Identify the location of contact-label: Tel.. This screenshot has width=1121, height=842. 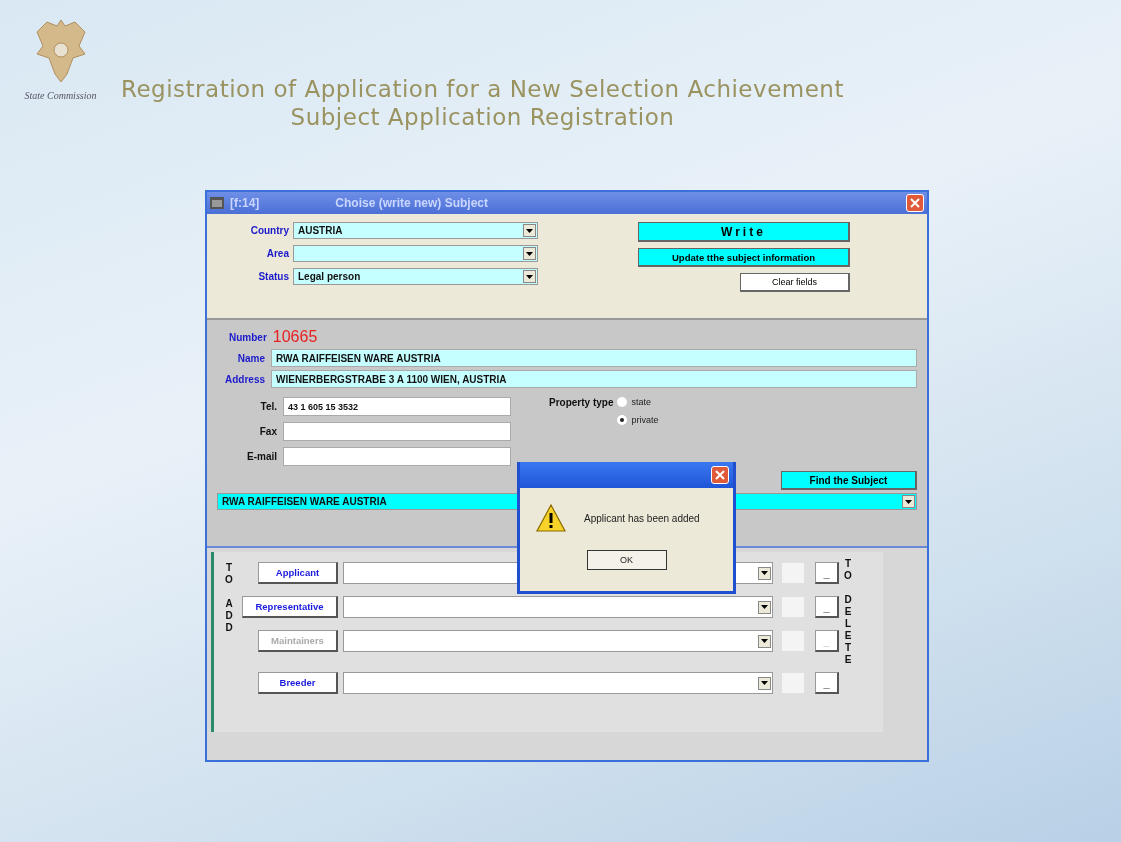
(268, 406).